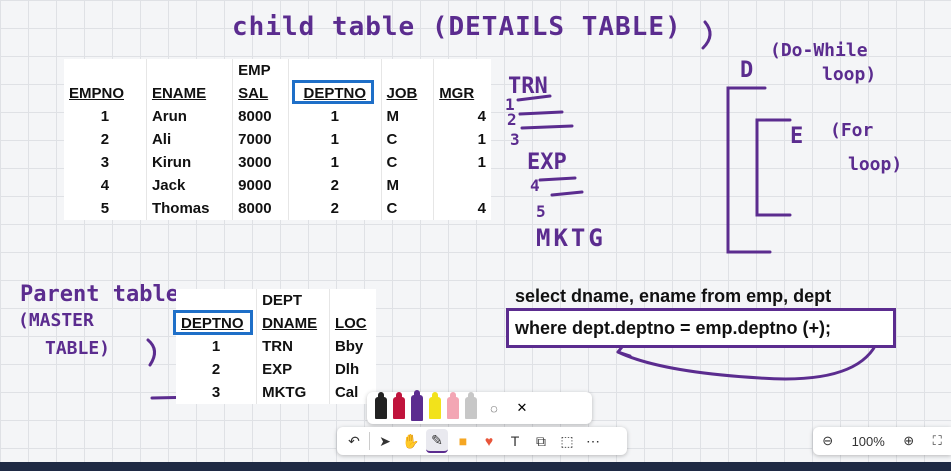 The image size is (951, 471). Describe the element at coordinates (515, 441) in the screenshot. I see `text-icon: T` at that location.